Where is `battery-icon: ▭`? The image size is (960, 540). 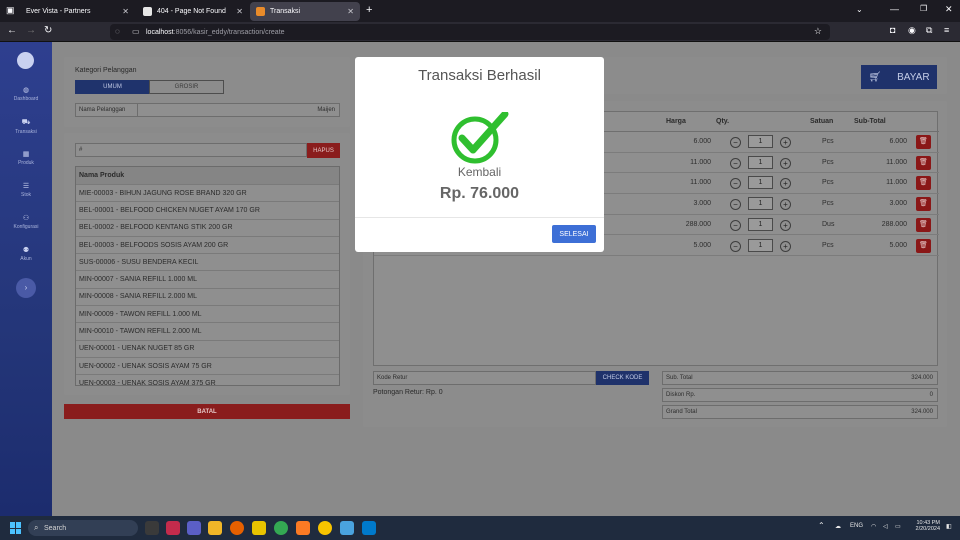
battery-icon: ▭ is located at coordinates (898, 526).